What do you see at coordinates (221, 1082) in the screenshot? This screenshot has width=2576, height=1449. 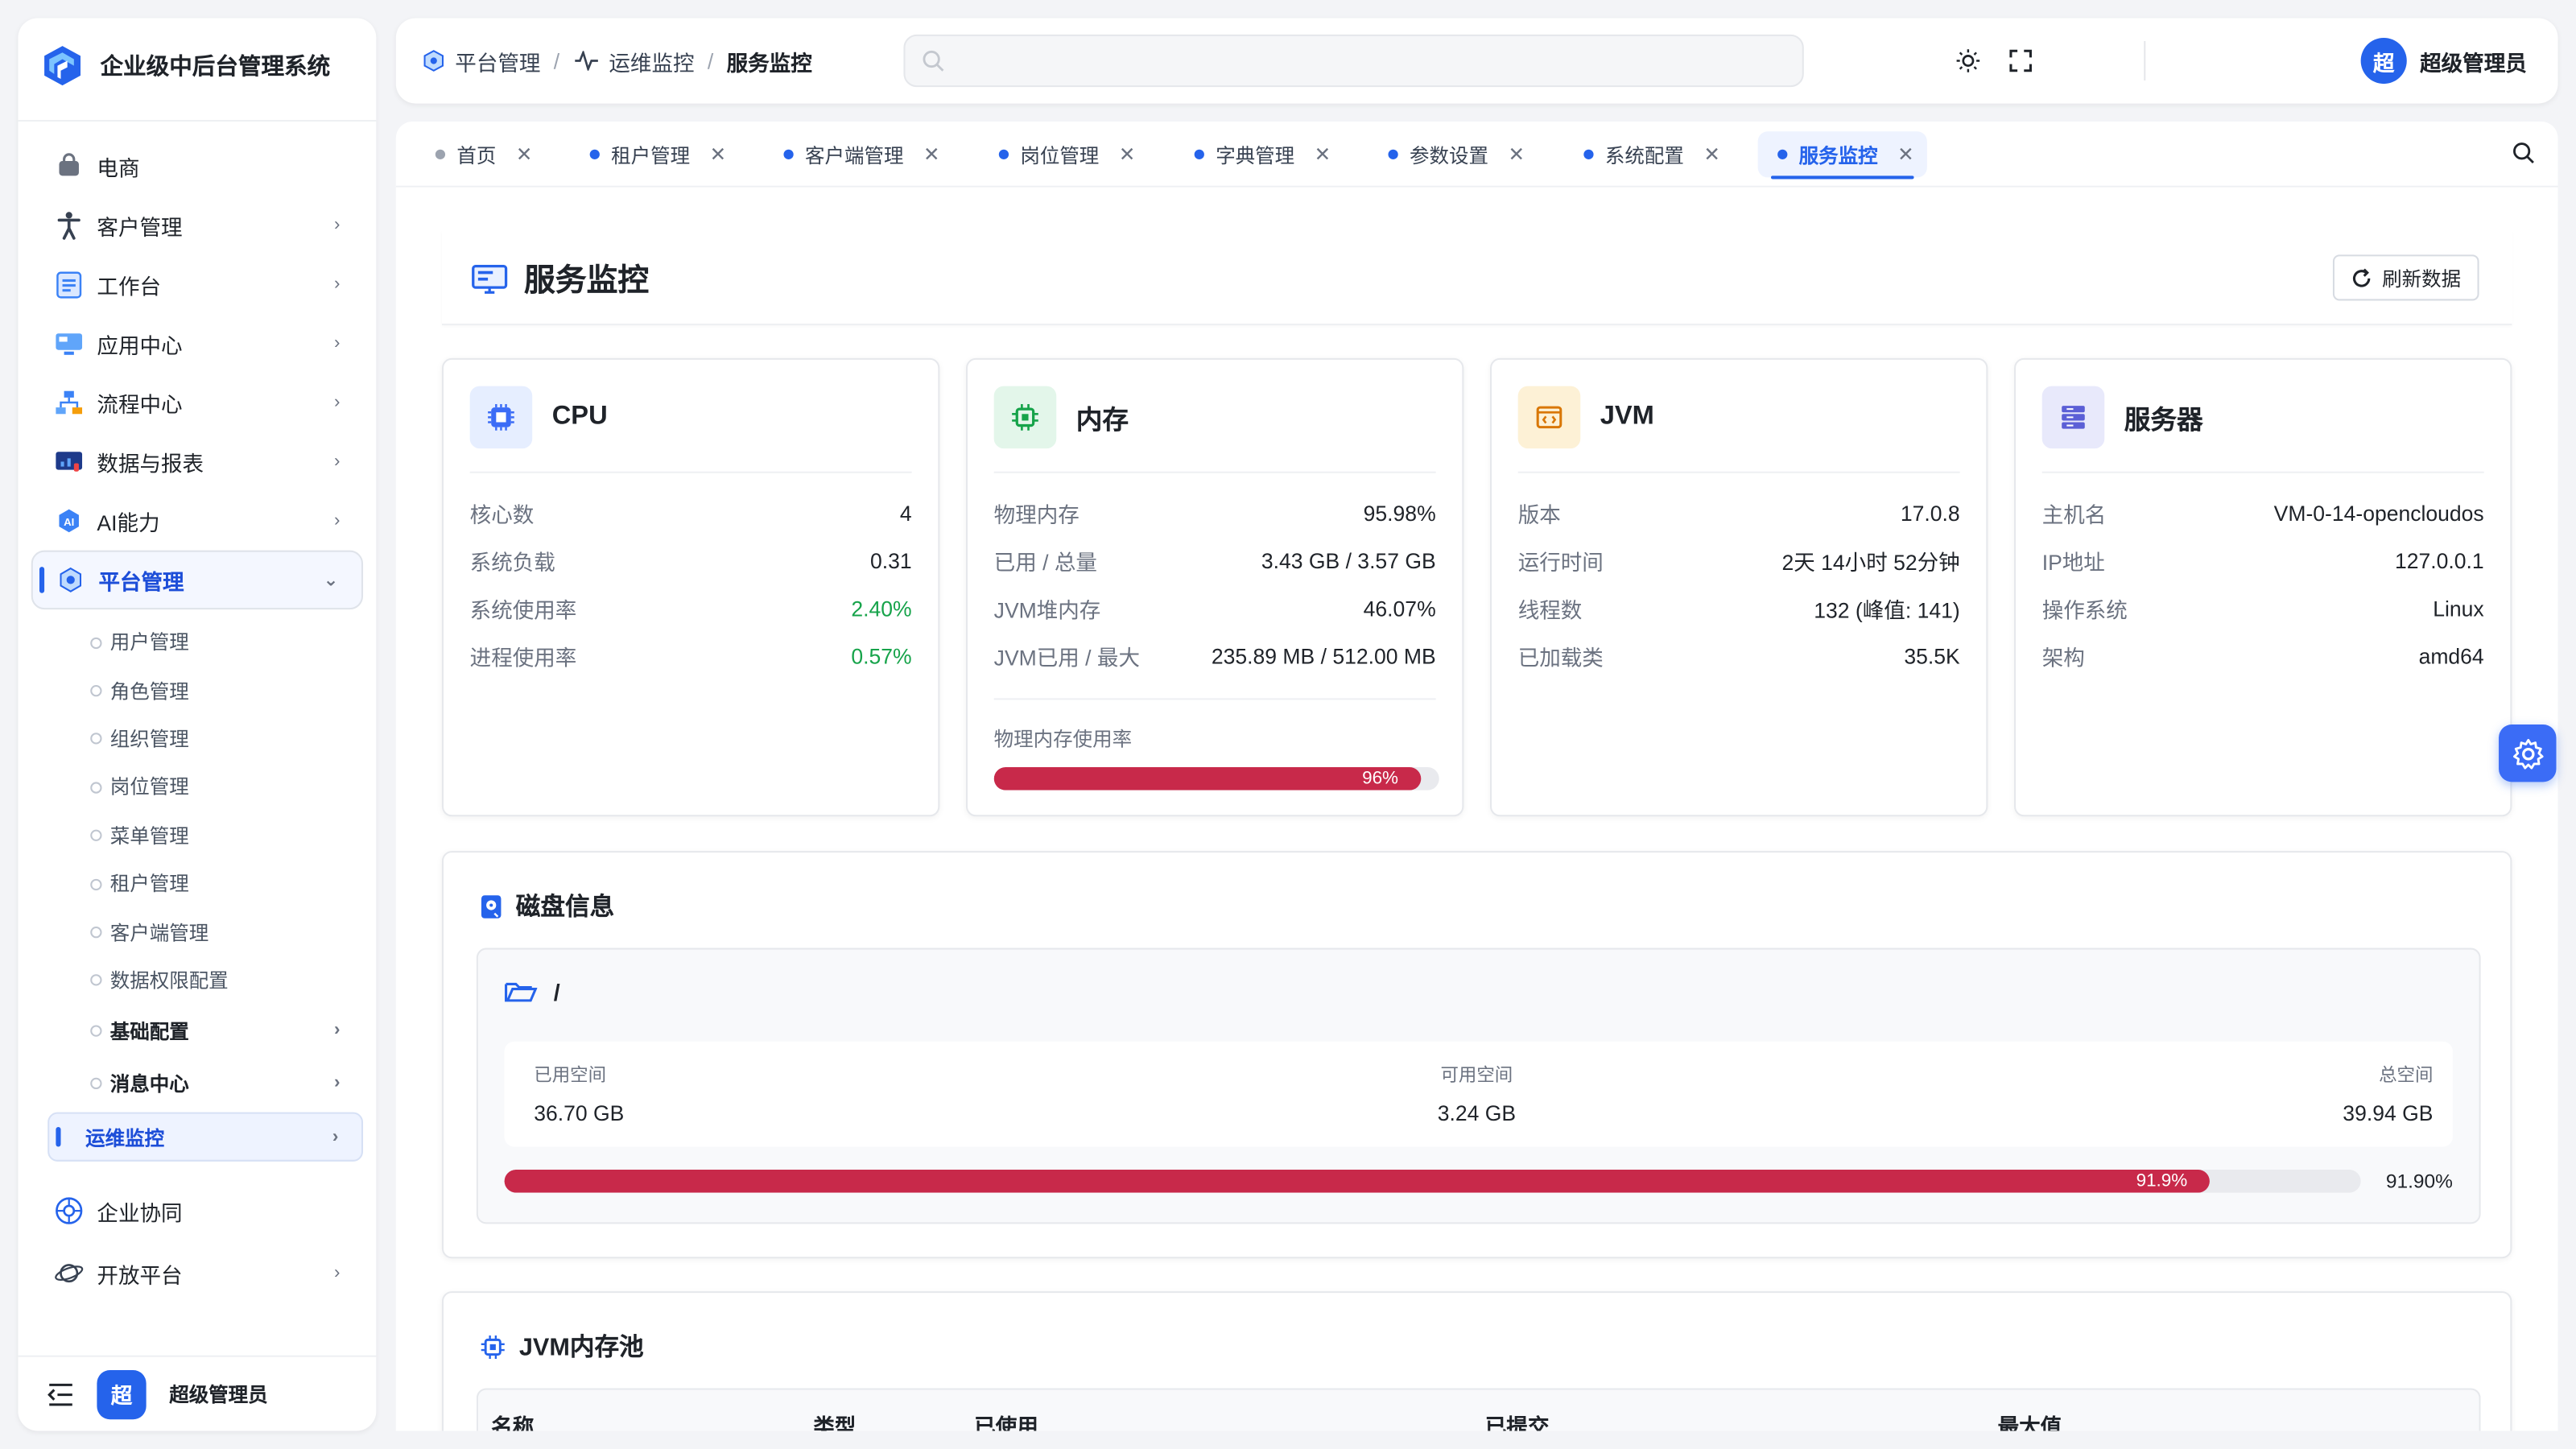 I see `submenu-item-message-center: 消息中心 ›` at bounding box center [221, 1082].